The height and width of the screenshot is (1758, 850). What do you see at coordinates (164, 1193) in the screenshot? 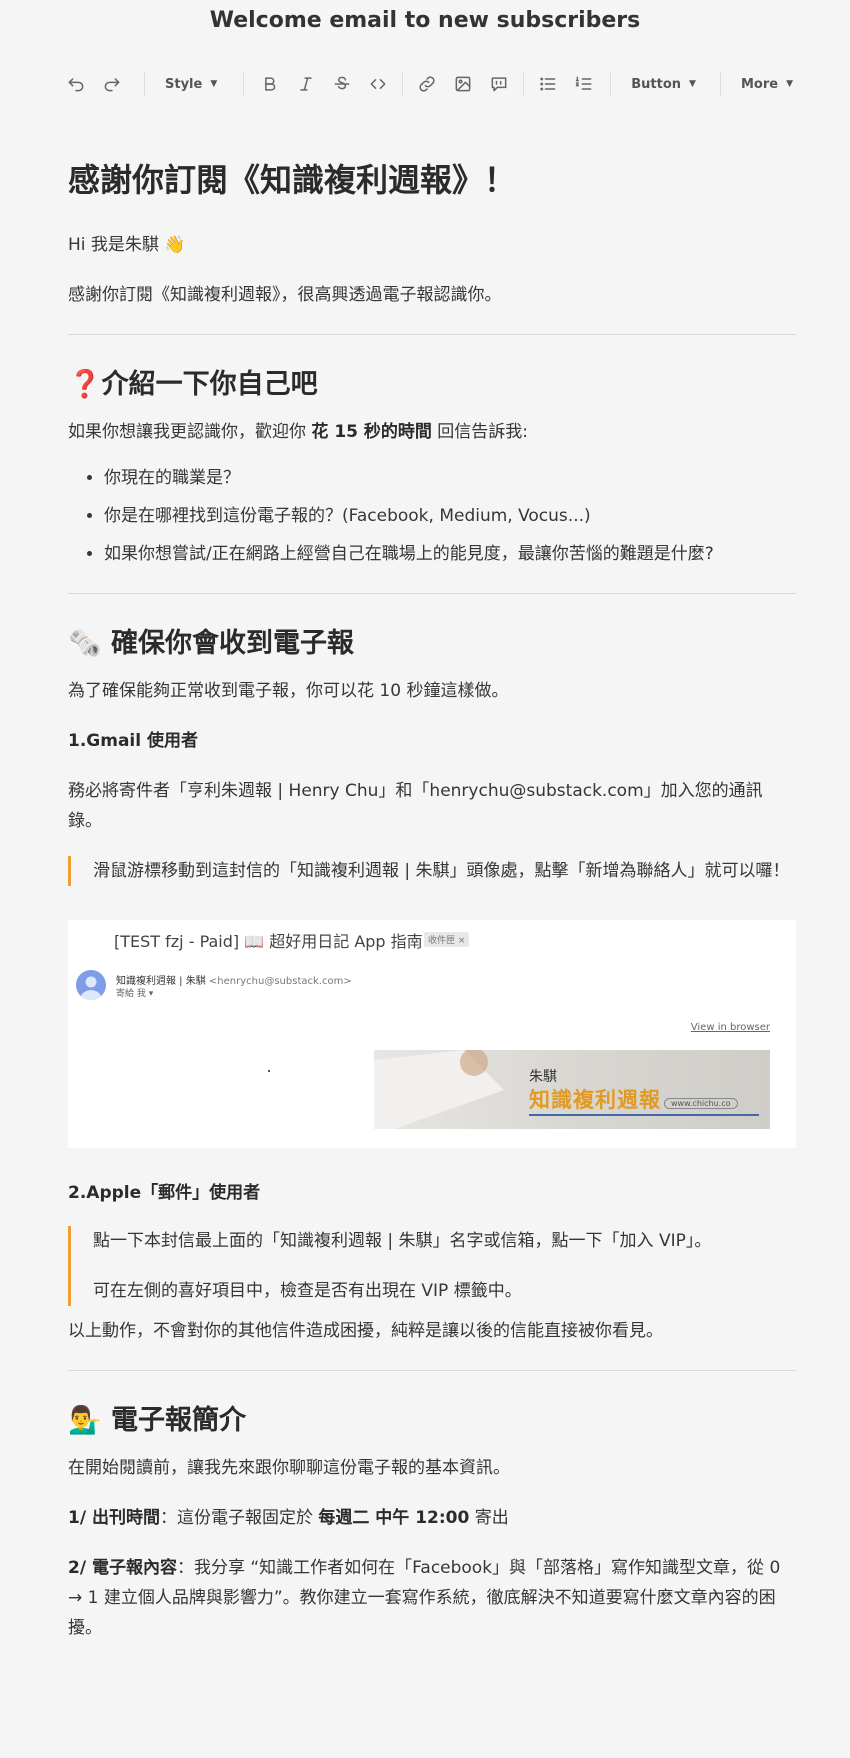
I see `apple-title: 2.Apple「郵件」使用者` at bounding box center [164, 1193].